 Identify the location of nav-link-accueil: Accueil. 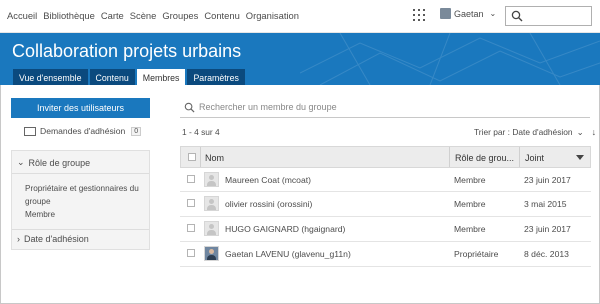
(22, 15).